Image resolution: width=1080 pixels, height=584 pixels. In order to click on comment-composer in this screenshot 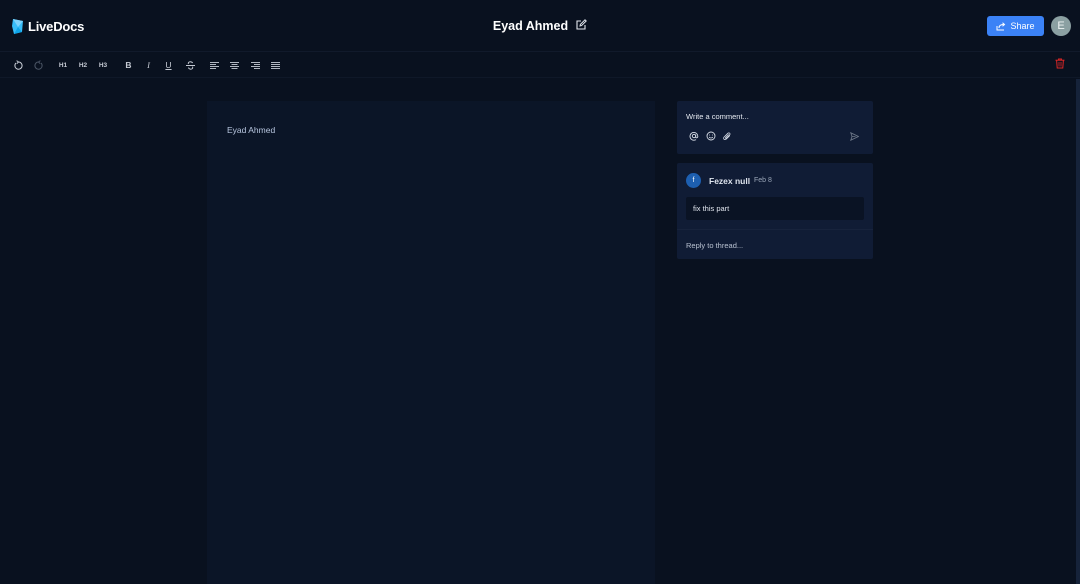, I will do `click(775, 127)`.